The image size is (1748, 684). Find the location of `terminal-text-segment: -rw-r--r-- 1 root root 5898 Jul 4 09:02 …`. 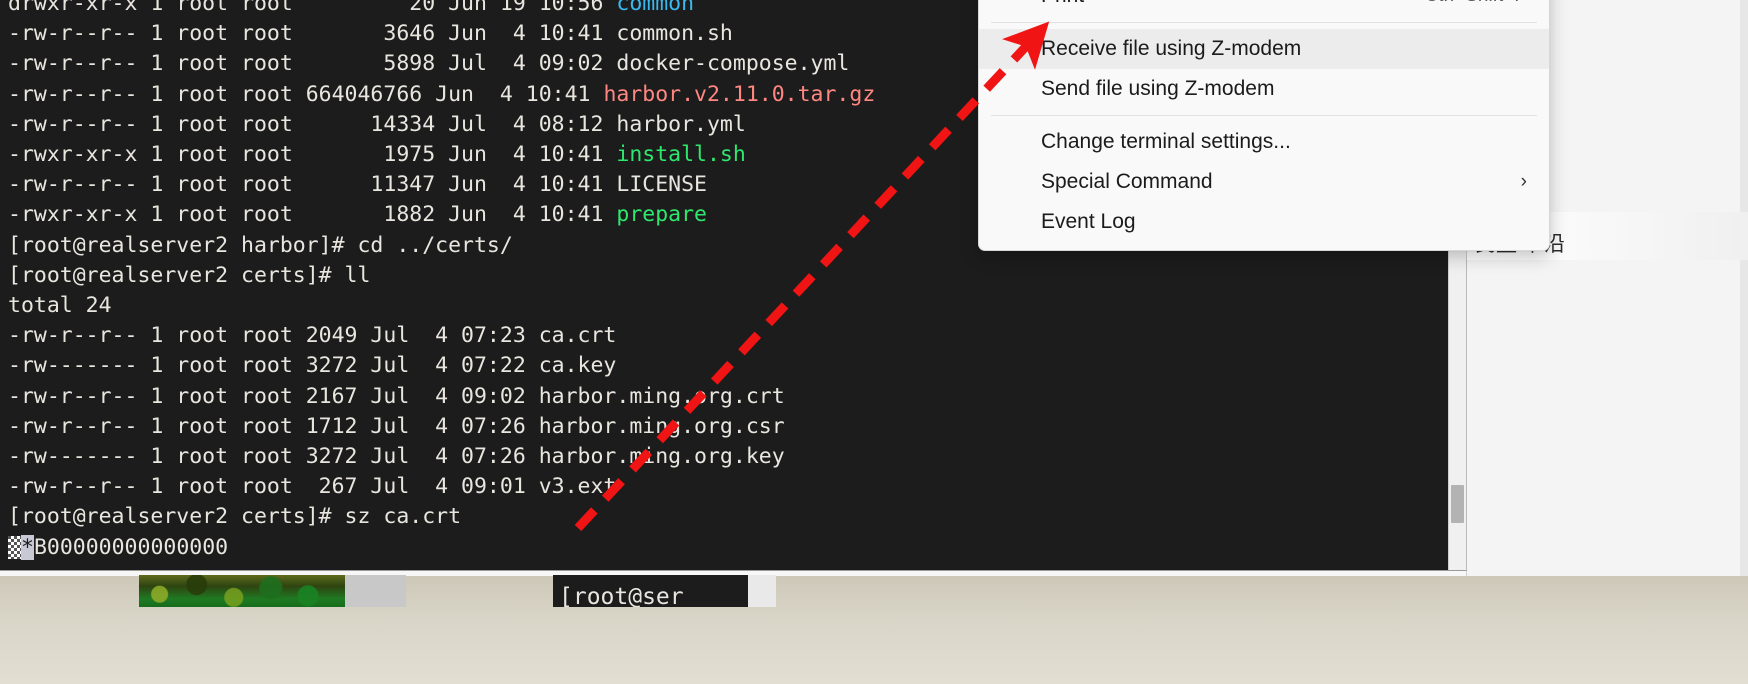

terminal-text-segment: -rw-r--r-- 1 root root 5898 Jul 4 09:02 … is located at coordinates (429, 64).